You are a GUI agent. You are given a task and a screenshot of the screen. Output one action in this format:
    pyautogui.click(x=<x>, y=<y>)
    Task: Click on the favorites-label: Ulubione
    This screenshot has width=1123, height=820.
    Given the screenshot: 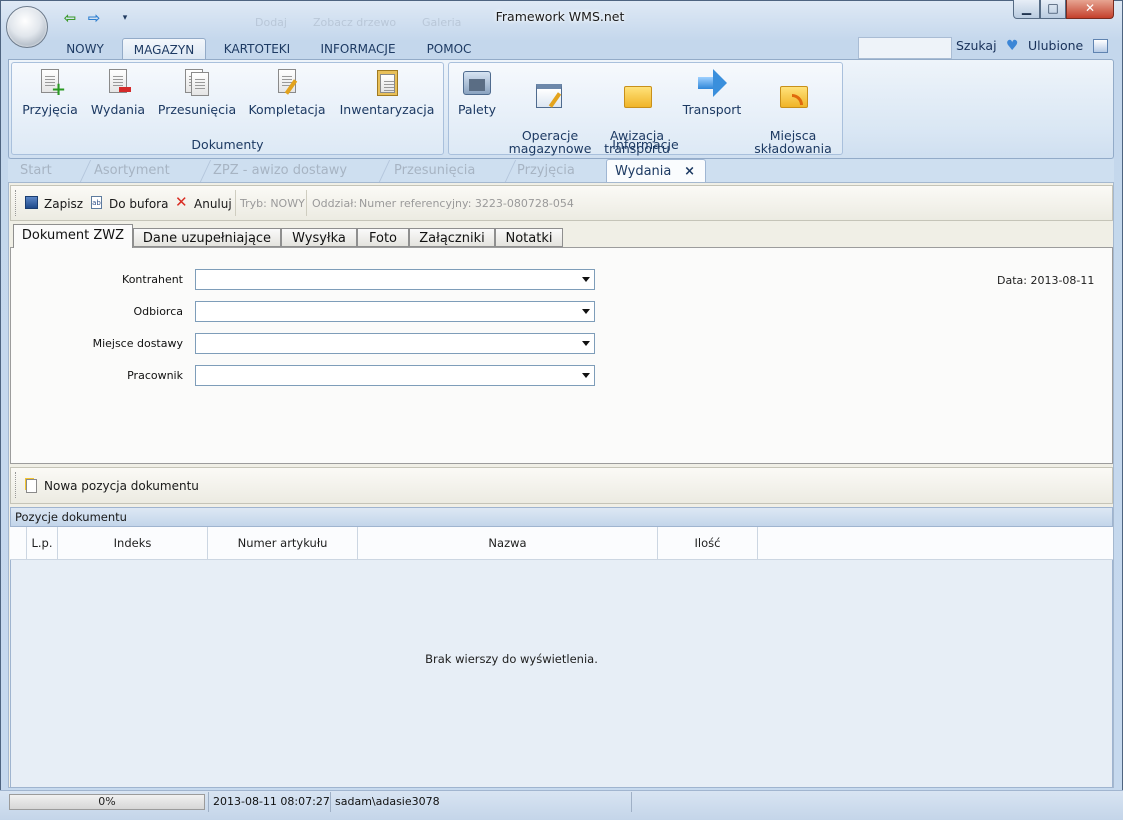 What is the action you would take?
    pyautogui.click(x=1055, y=45)
    